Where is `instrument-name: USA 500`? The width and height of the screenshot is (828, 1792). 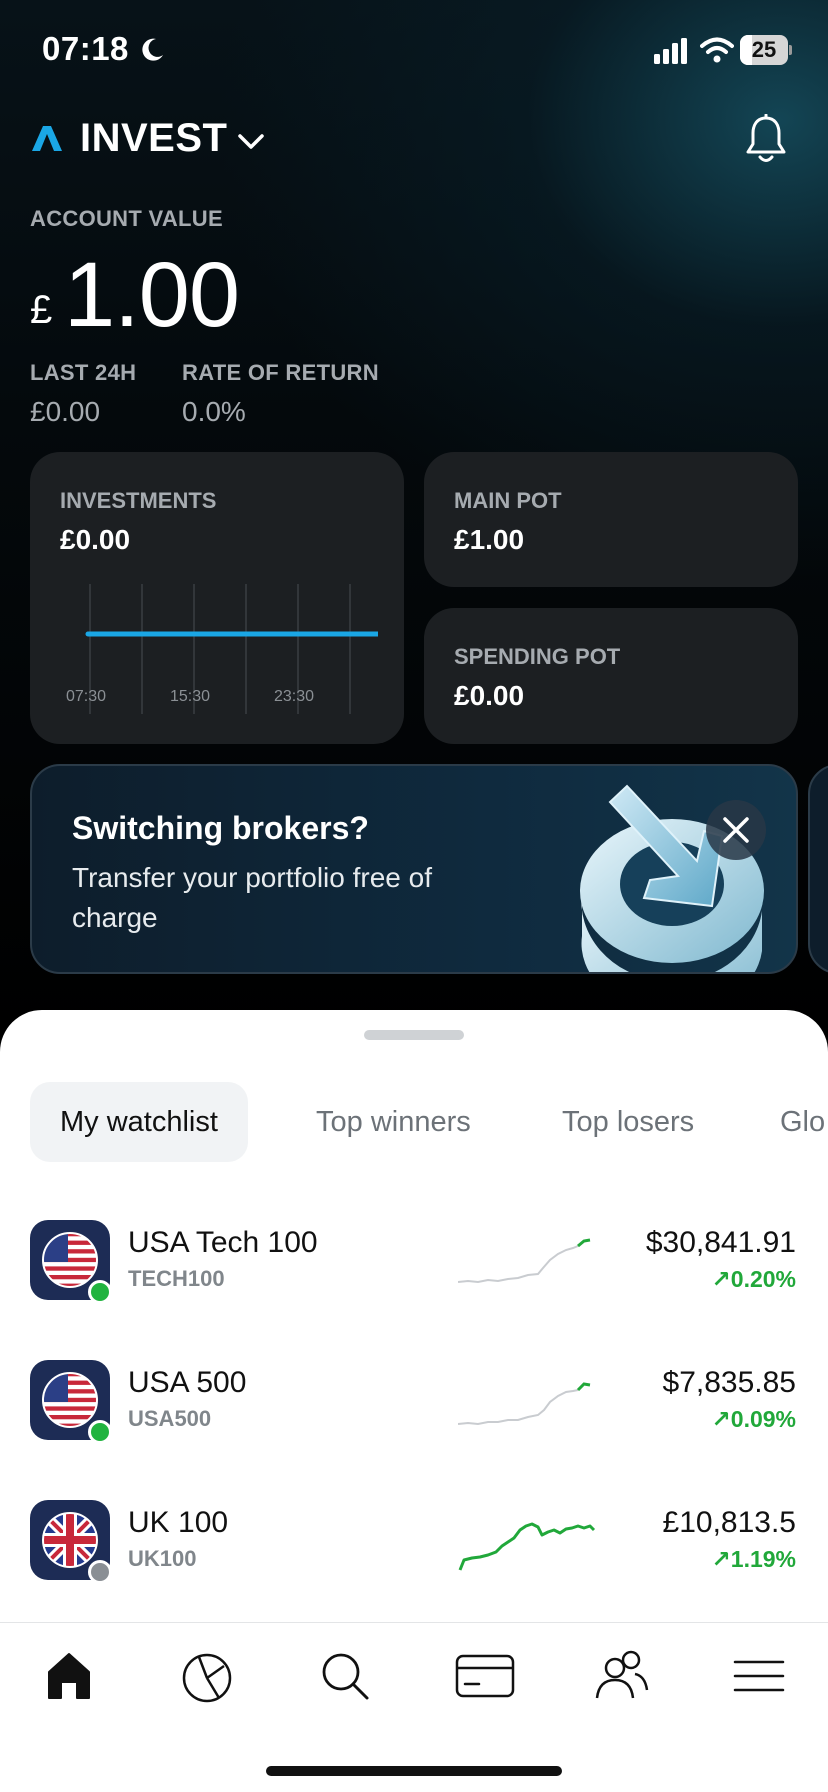
instrument-name: USA 500 is located at coordinates (187, 1382).